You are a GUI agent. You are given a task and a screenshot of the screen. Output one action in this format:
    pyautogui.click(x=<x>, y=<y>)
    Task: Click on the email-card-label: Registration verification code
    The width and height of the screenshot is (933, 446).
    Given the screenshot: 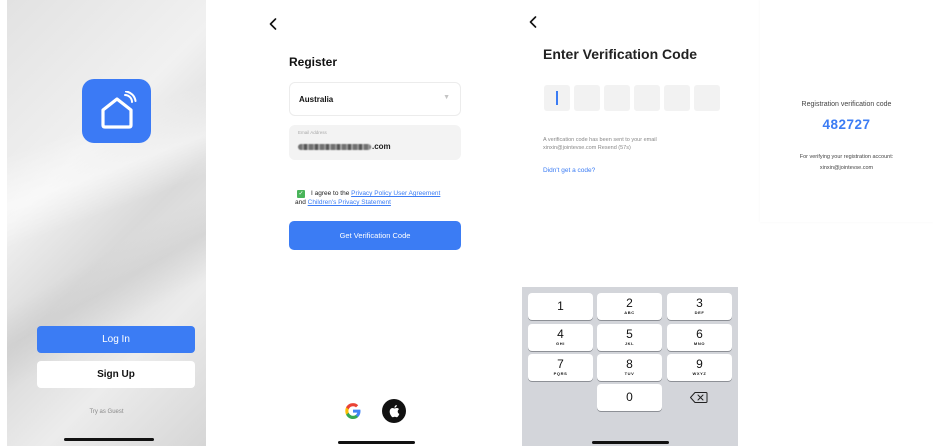 What is the action you would take?
    pyautogui.click(x=846, y=104)
    